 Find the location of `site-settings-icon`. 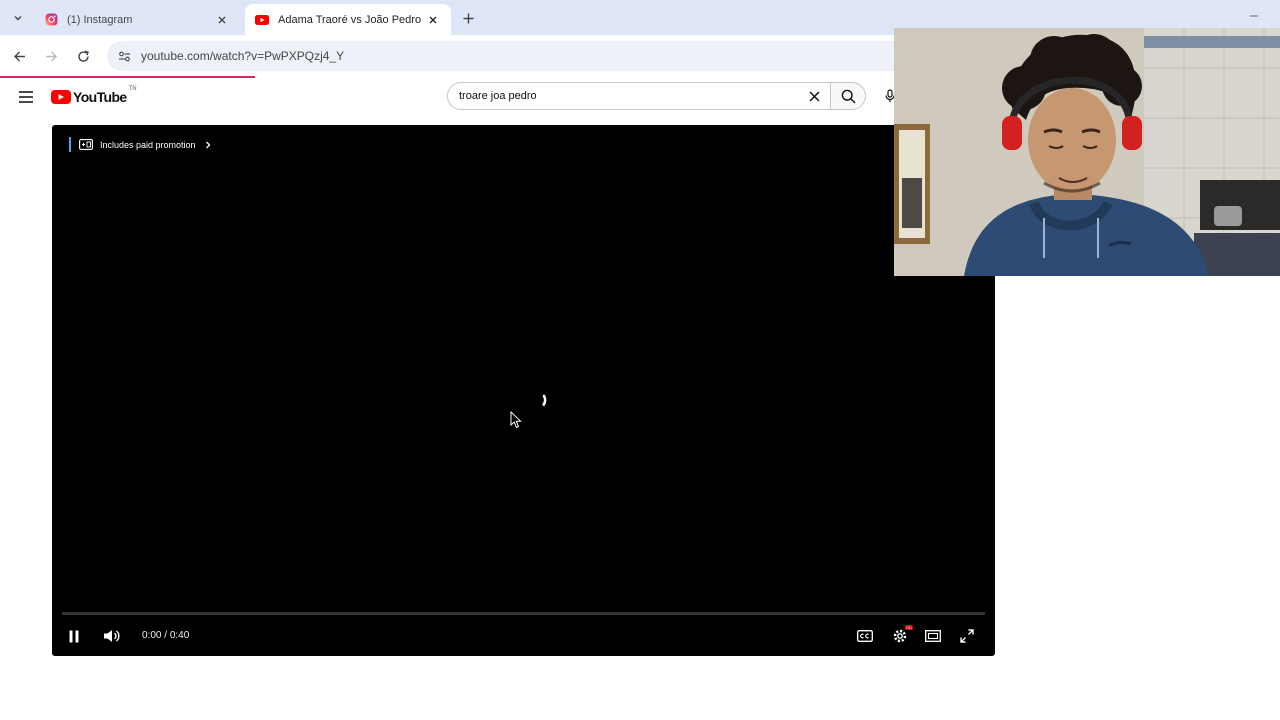

site-settings-icon is located at coordinates (124, 56).